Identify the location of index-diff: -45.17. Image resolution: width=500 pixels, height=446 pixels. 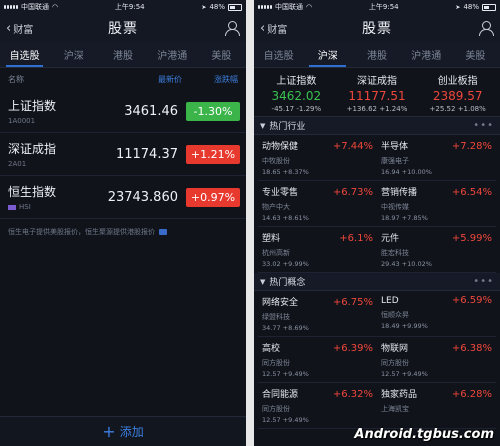
(283, 109).